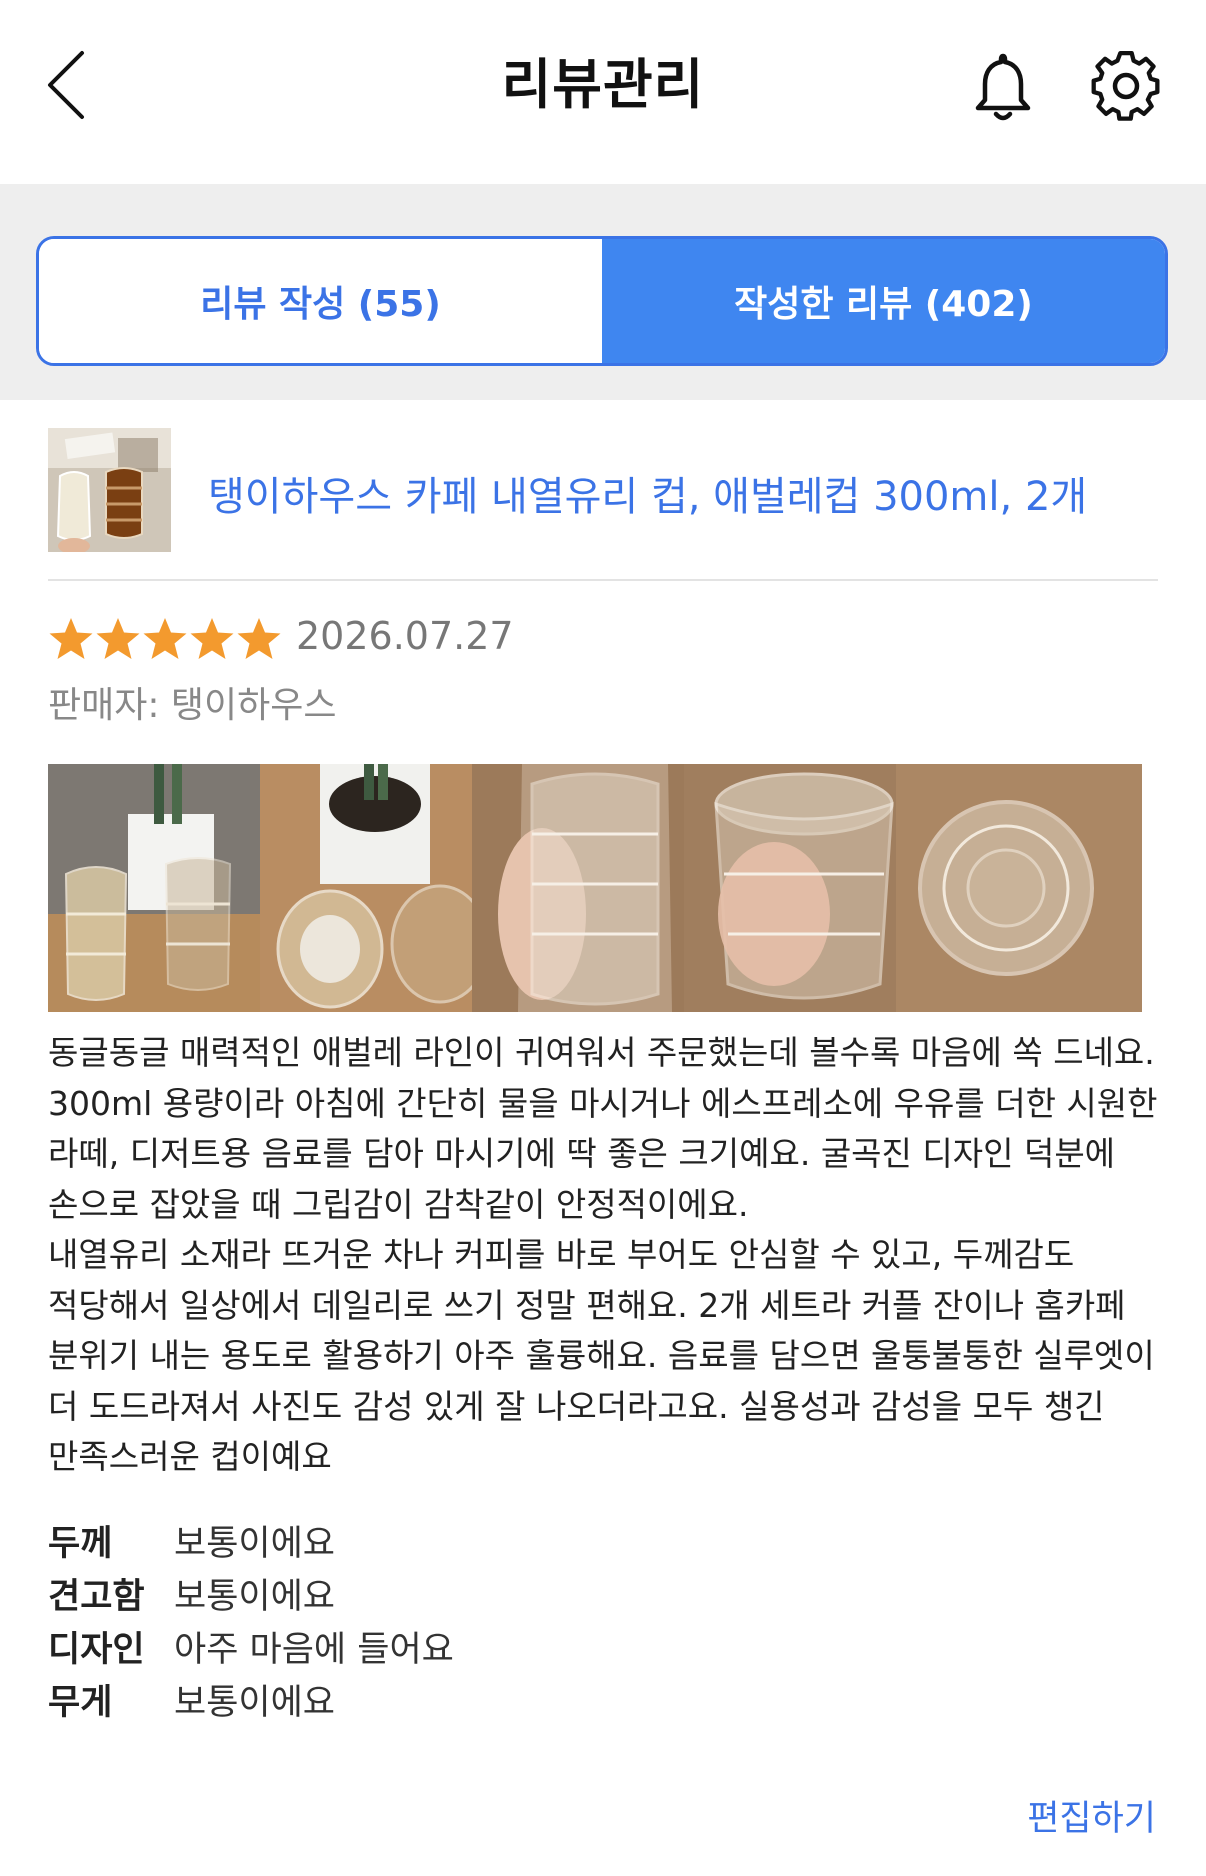 This screenshot has width=1206, height=1876. Describe the element at coordinates (398, 1699) in the screenshot. I see `attribute-row: 무게 보통이에요` at that location.